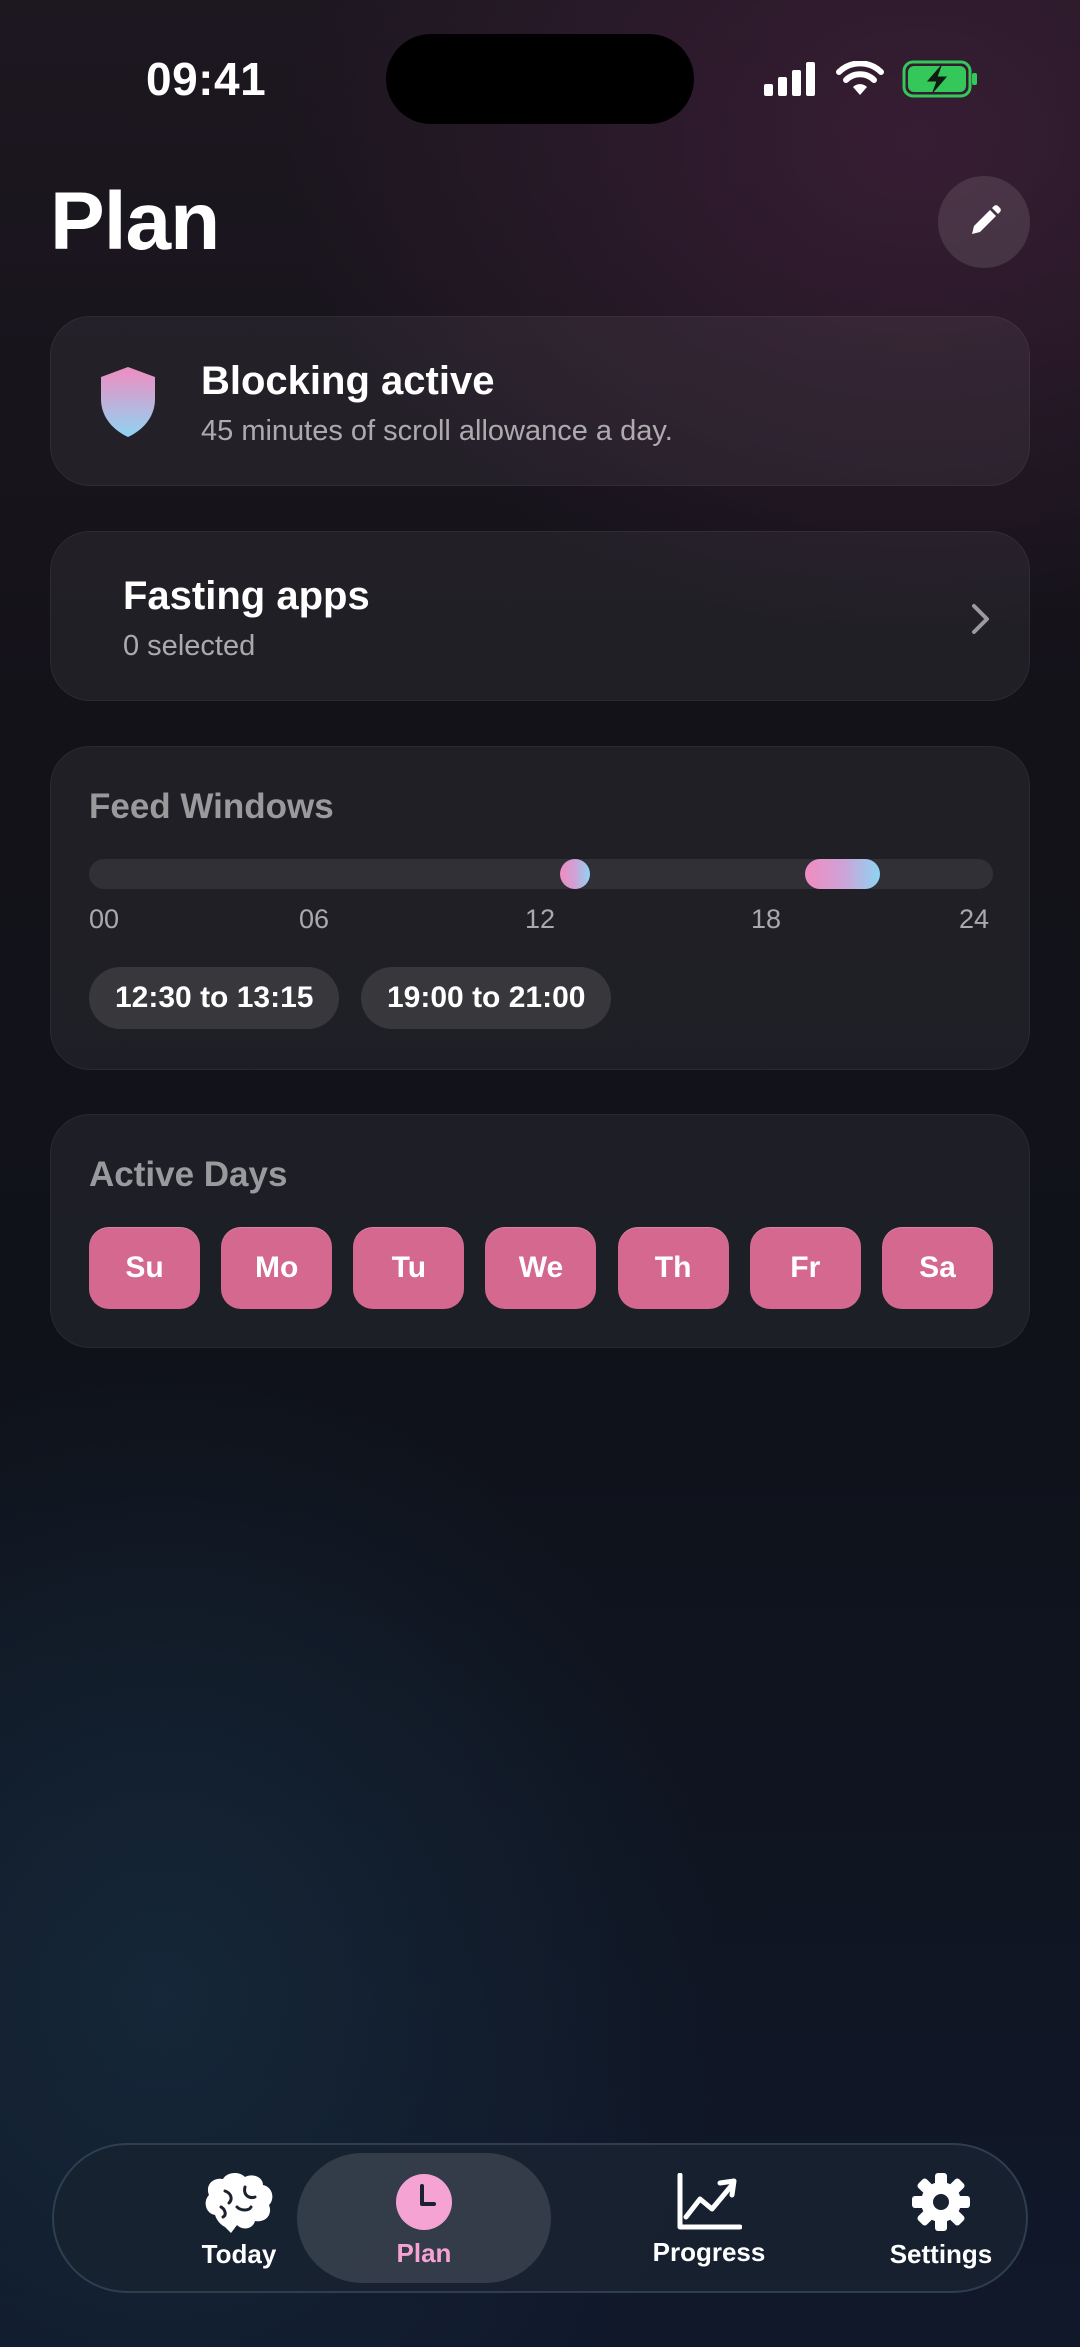  I want to click on tab-settings: Settings, so click(941, 2220).